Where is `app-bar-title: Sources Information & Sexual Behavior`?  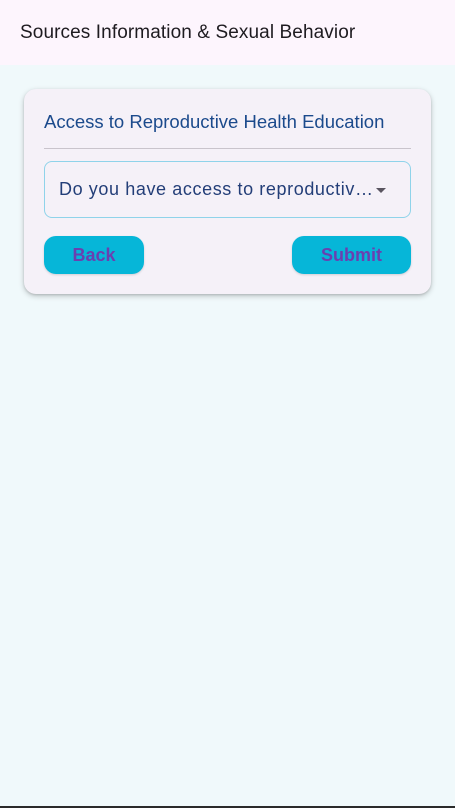 app-bar-title: Sources Information & Sexual Behavior is located at coordinates (188, 32).